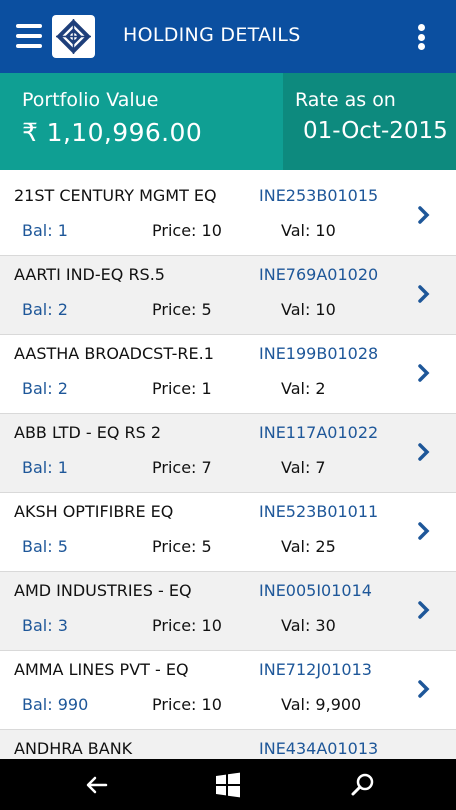 The image size is (456, 810). I want to click on holding-value: Val: 2, so click(303, 388).